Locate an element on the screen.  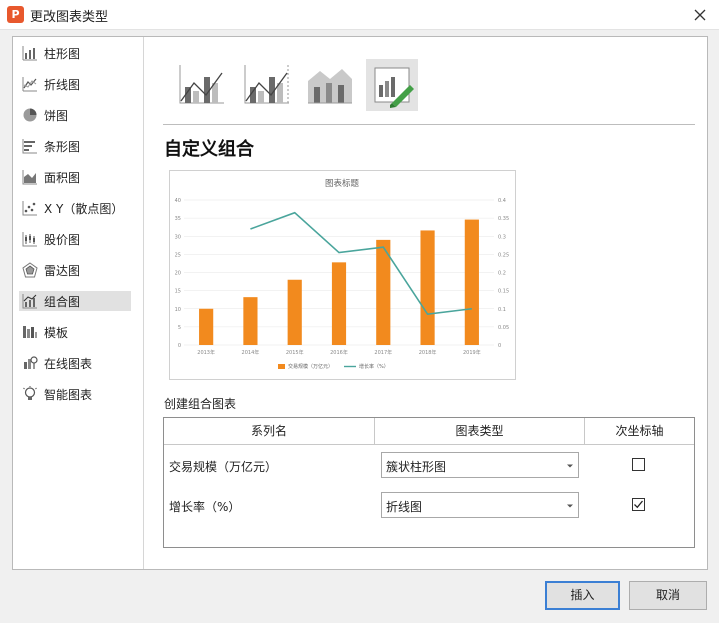
smart-chart-icon is located at coordinates (30, 393).